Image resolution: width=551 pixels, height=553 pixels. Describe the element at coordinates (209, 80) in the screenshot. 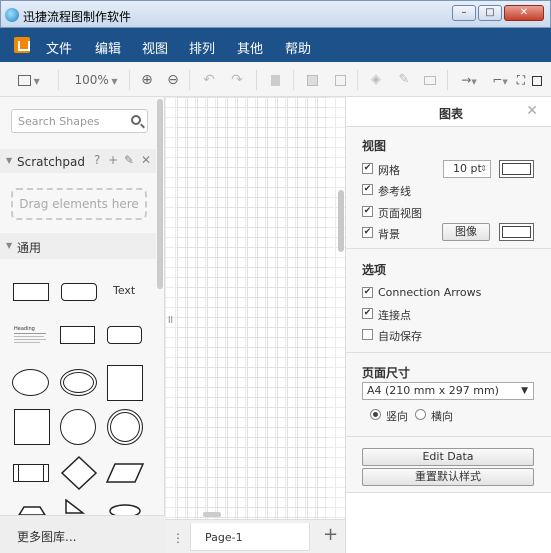

I see `undo-button: ↶` at that location.